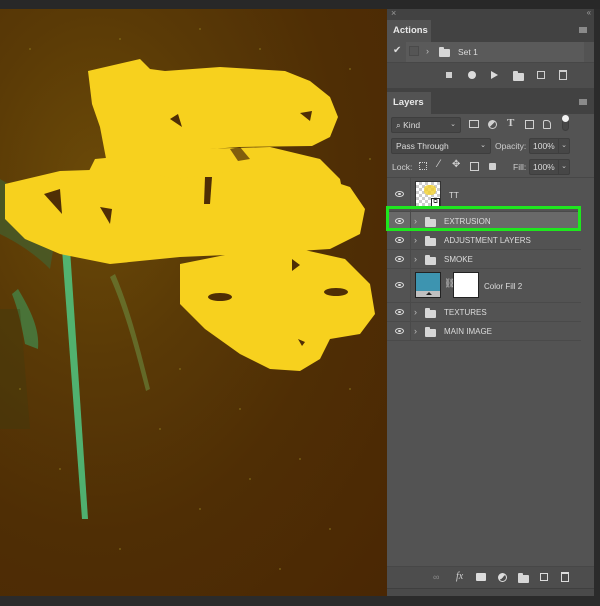 Image resolution: width=600 pixels, height=606 pixels. What do you see at coordinates (544, 167) in the screenshot?
I see `fill-input: 100%` at bounding box center [544, 167].